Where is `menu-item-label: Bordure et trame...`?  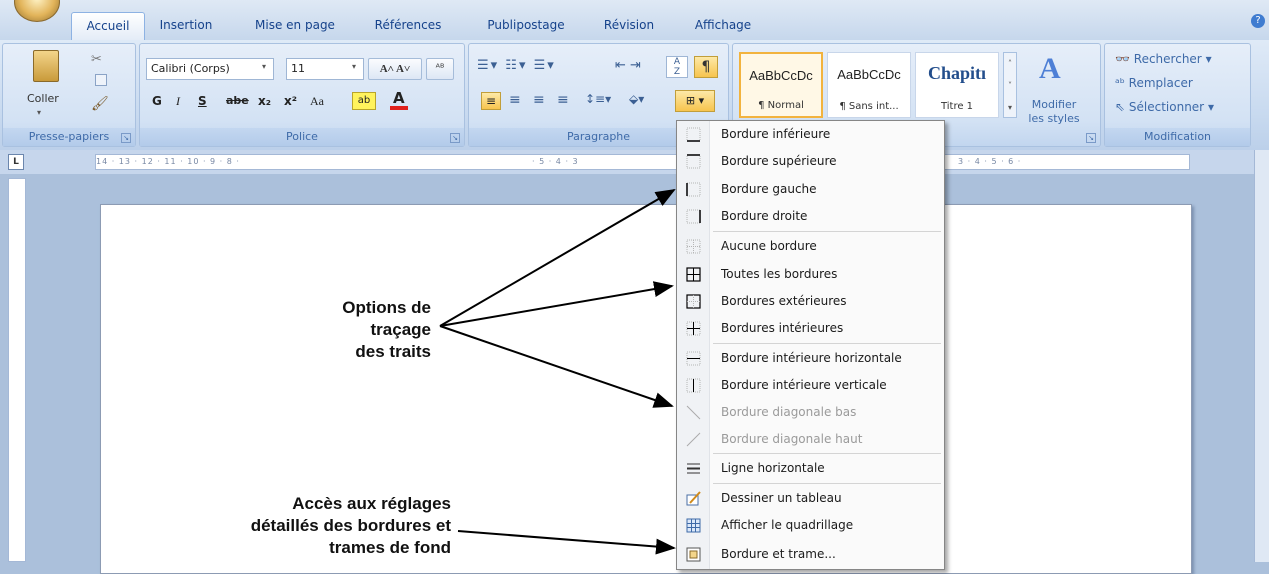
menu-item-label: Bordure et trame... is located at coordinates (778, 554).